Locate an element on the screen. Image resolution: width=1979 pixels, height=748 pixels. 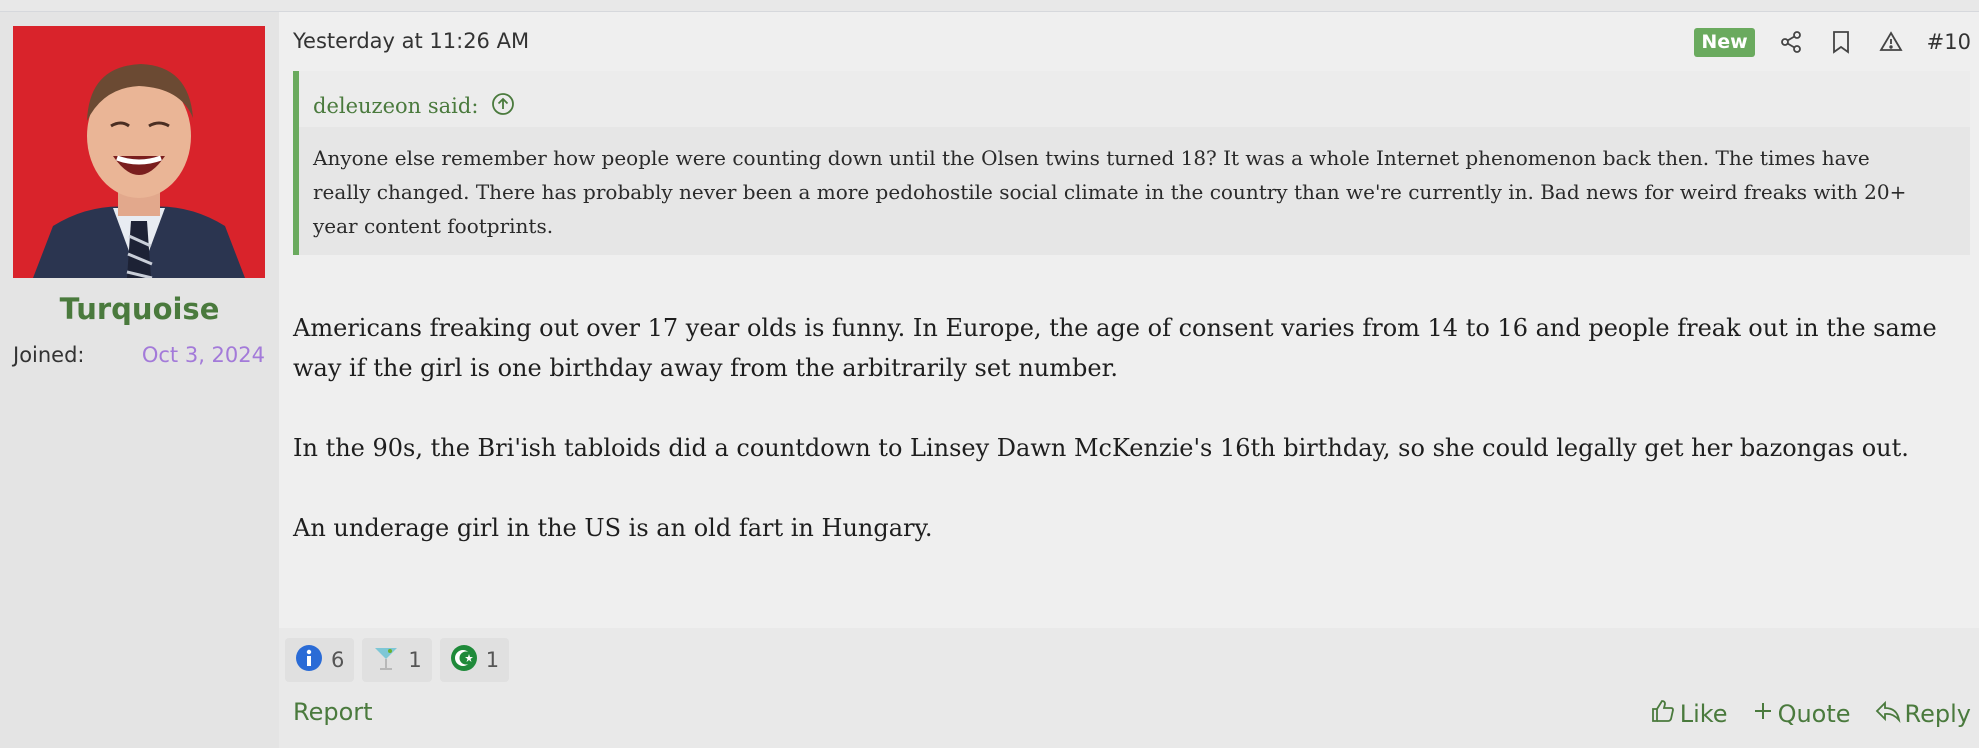
reaction-cocktail: 1 is located at coordinates (397, 660).